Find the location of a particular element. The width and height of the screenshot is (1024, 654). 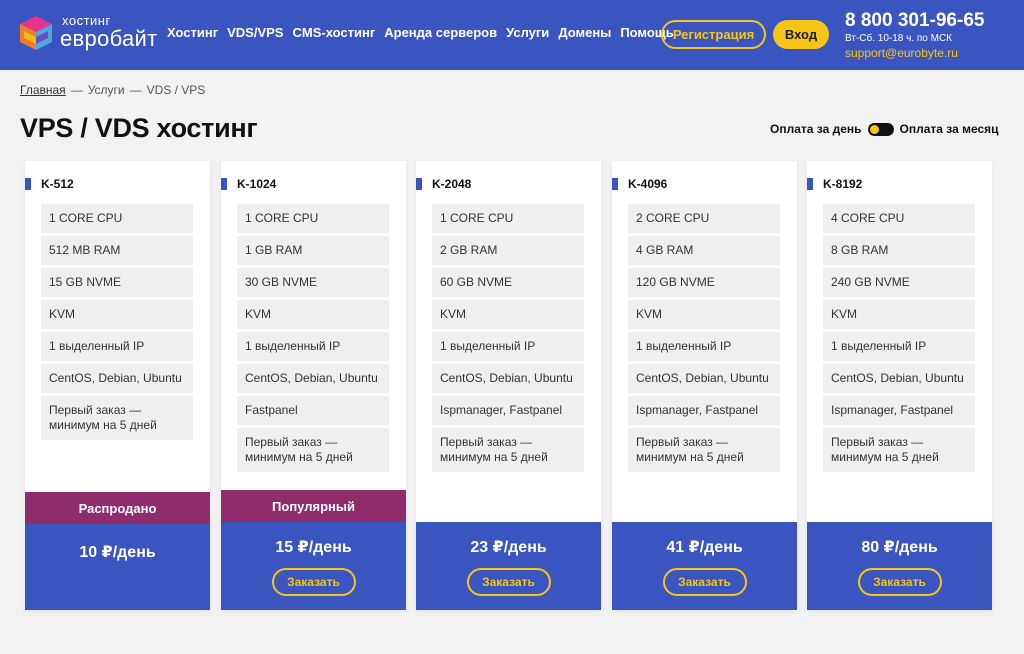

breadcrumb-current: VDS / VPS is located at coordinates (176, 90).